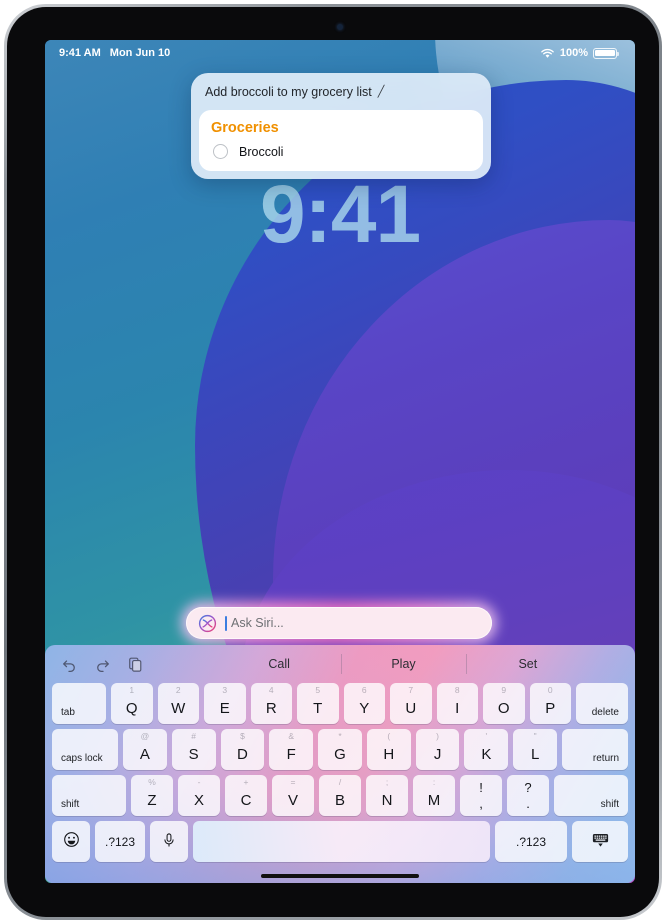 The height and width of the screenshot is (924, 666). What do you see at coordinates (411, 703) in the screenshot?
I see `key-u: 7U` at bounding box center [411, 703].